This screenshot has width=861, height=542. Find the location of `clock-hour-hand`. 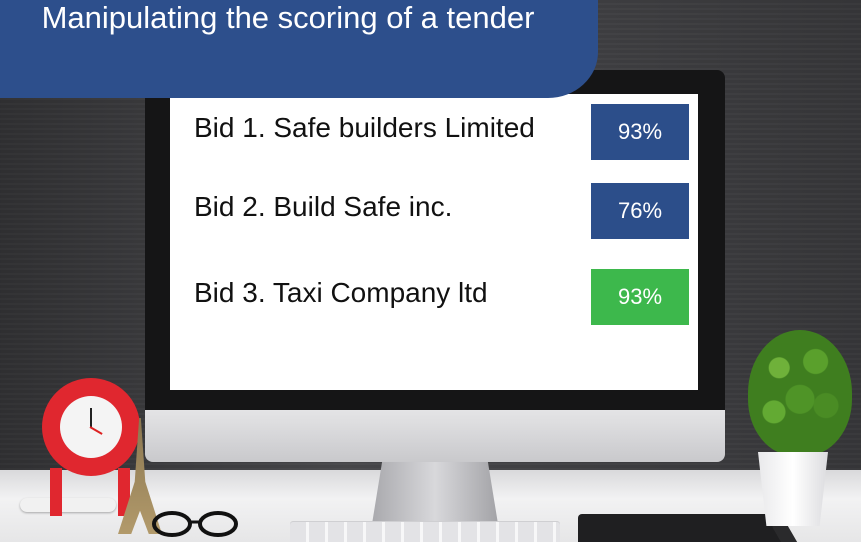

clock-hour-hand is located at coordinates (91, 418).